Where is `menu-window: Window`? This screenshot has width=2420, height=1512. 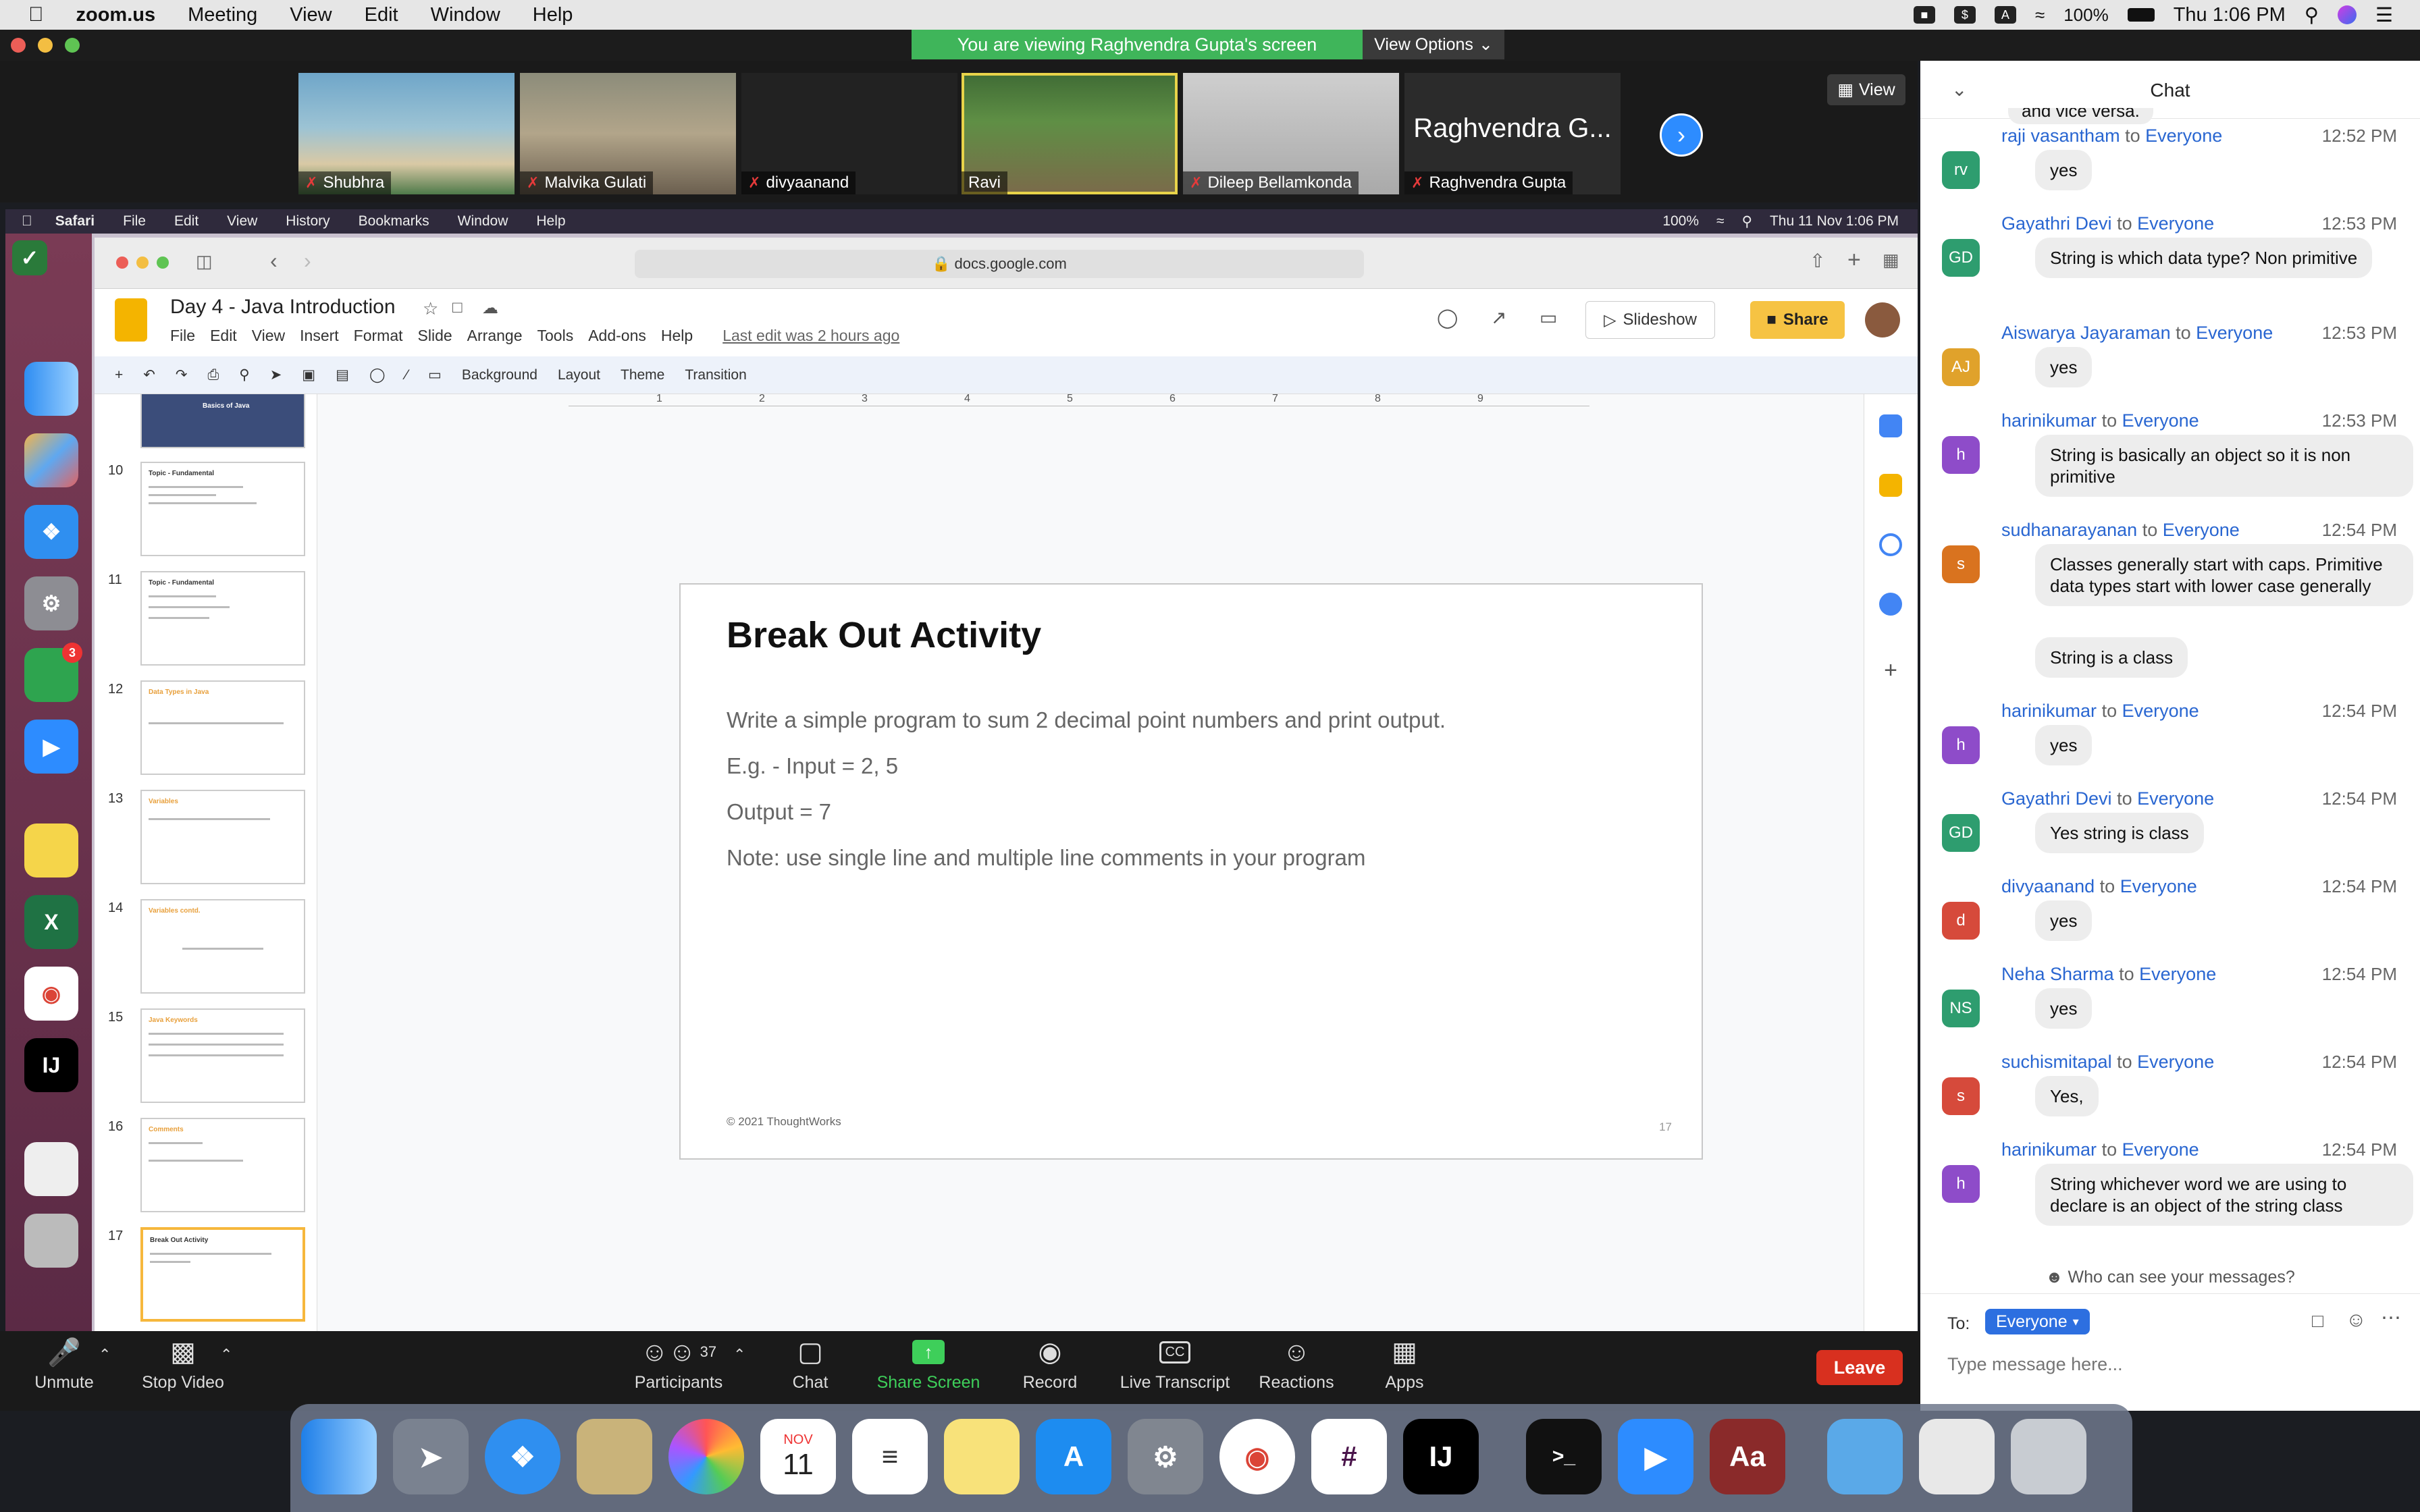
menu-window: Window is located at coordinates (465, 15).